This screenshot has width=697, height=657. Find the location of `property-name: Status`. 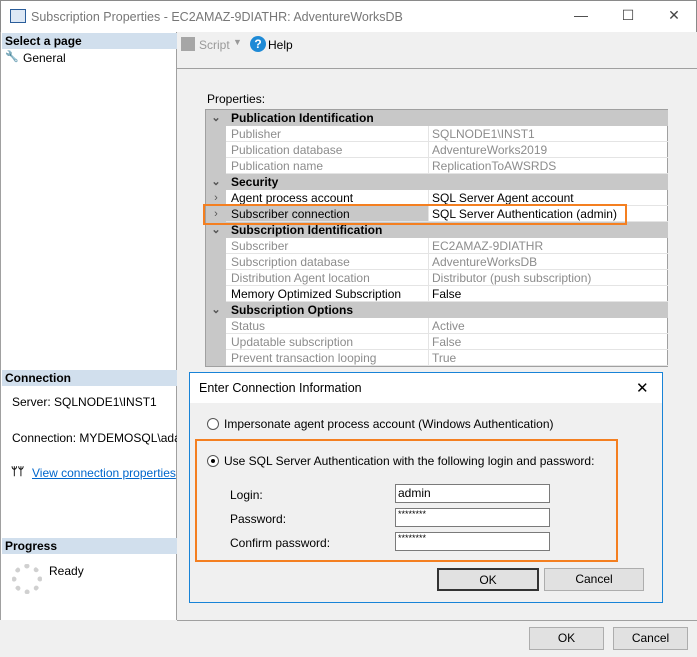

property-name: Status is located at coordinates (327, 326).